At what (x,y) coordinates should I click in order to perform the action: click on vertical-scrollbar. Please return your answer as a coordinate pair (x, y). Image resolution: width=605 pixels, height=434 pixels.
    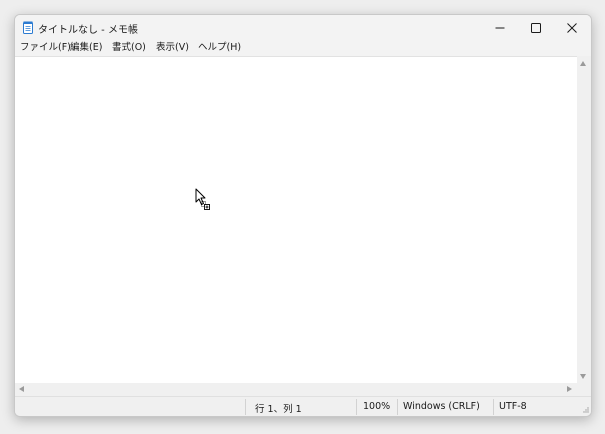
    Looking at the image, I should click on (584, 219).